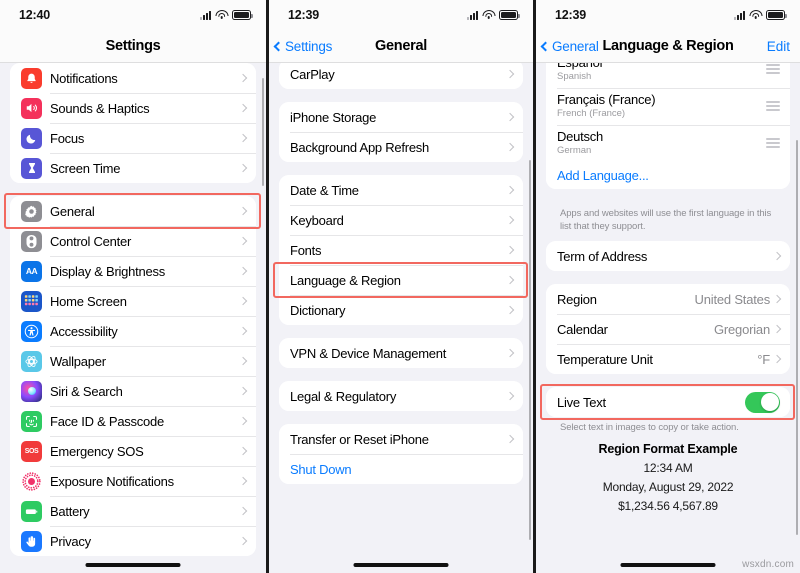 The image size is (800, 573). I want to click on settings-group: iPhone Storage Background App Refresh, so click(401, 132).